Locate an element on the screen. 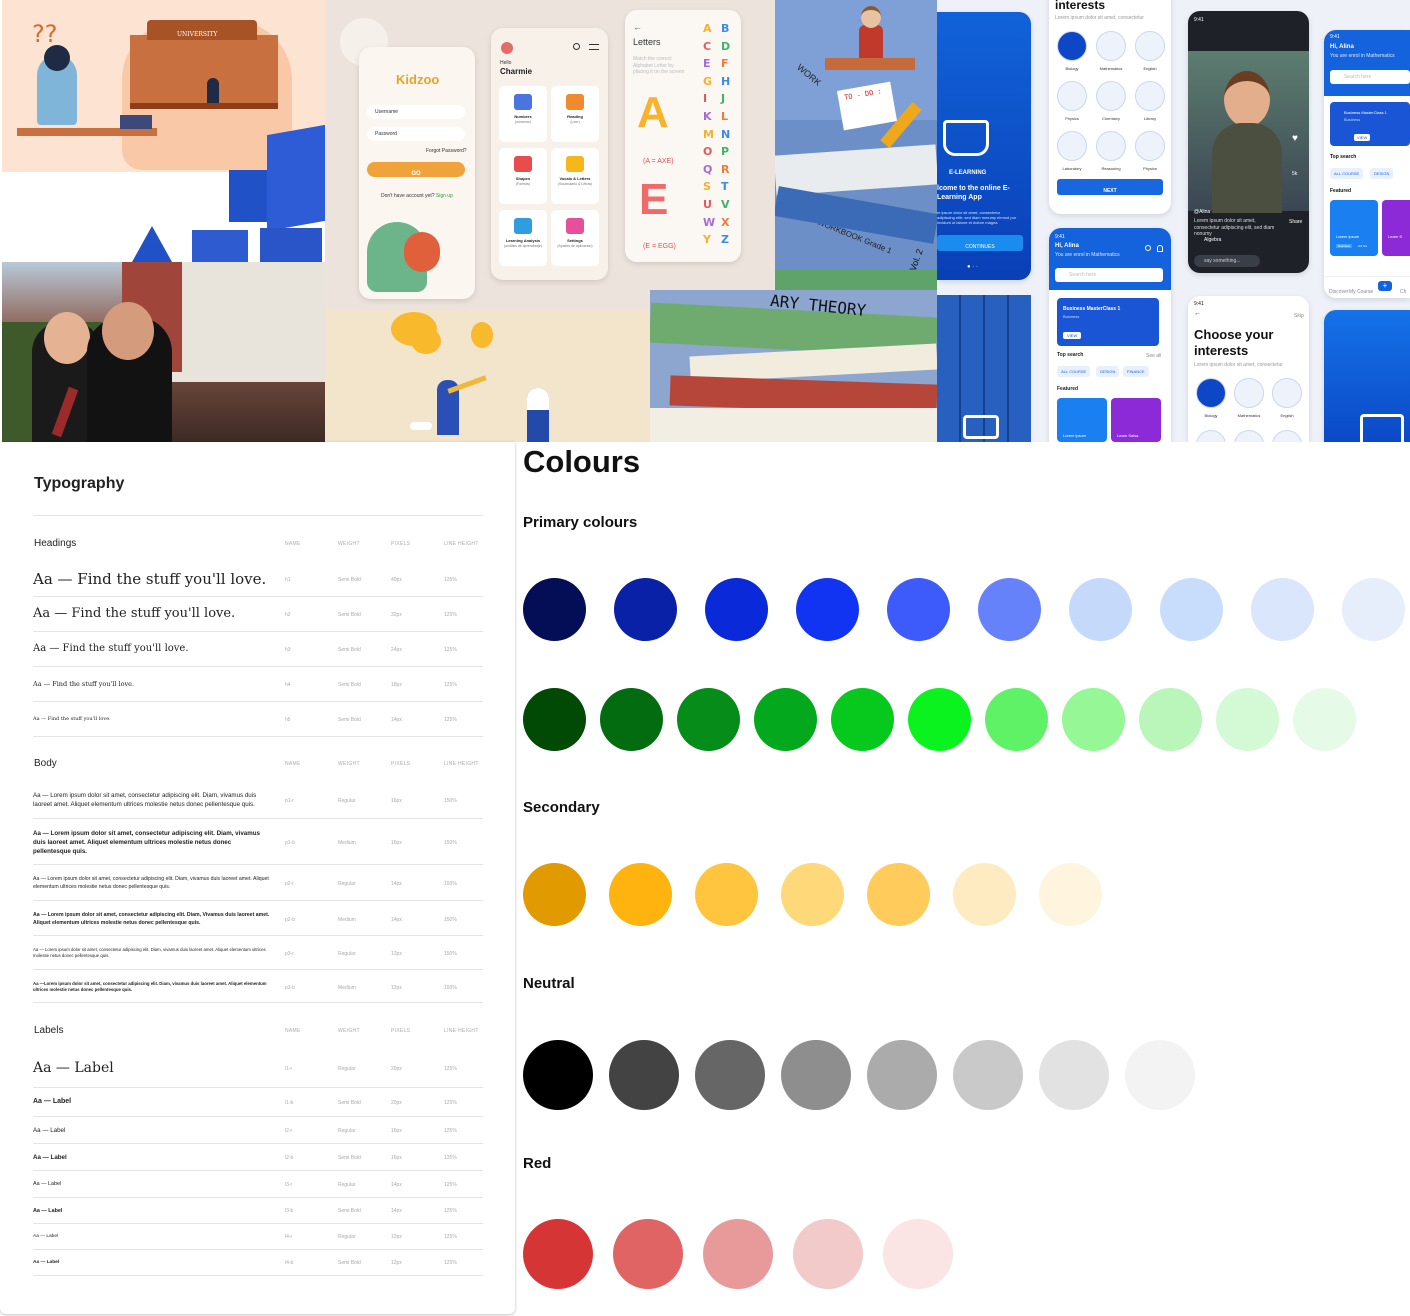 The height and width of the screenshot is (1316, 1410). letter-tile: K is located at coordinates (707, 116).